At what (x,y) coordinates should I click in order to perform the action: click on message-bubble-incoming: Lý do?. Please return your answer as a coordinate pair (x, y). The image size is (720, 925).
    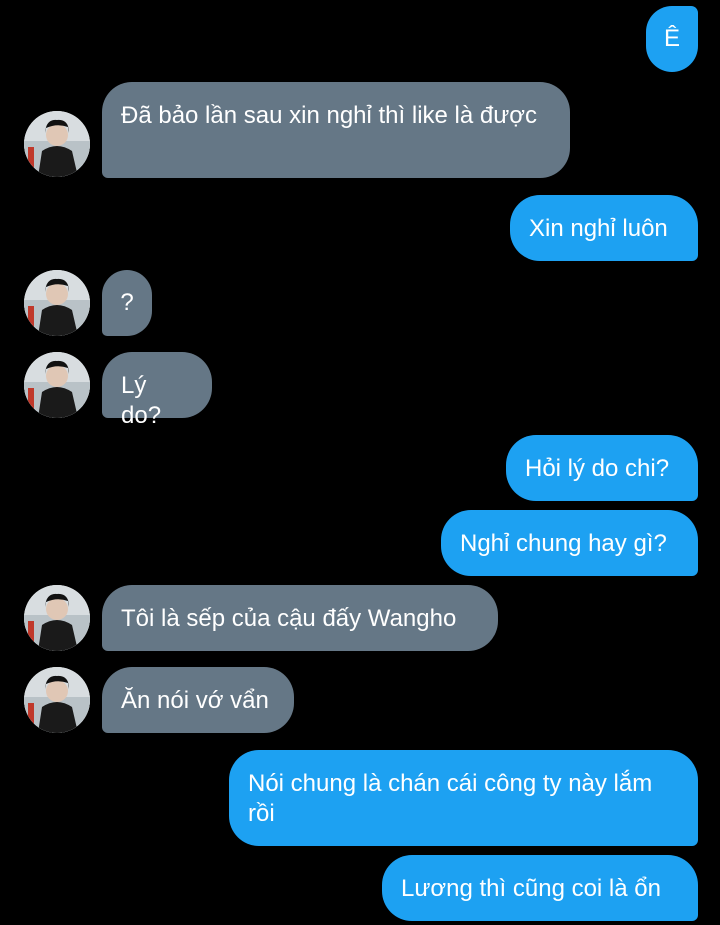
    Looking at the image, I should click on (157, 390).